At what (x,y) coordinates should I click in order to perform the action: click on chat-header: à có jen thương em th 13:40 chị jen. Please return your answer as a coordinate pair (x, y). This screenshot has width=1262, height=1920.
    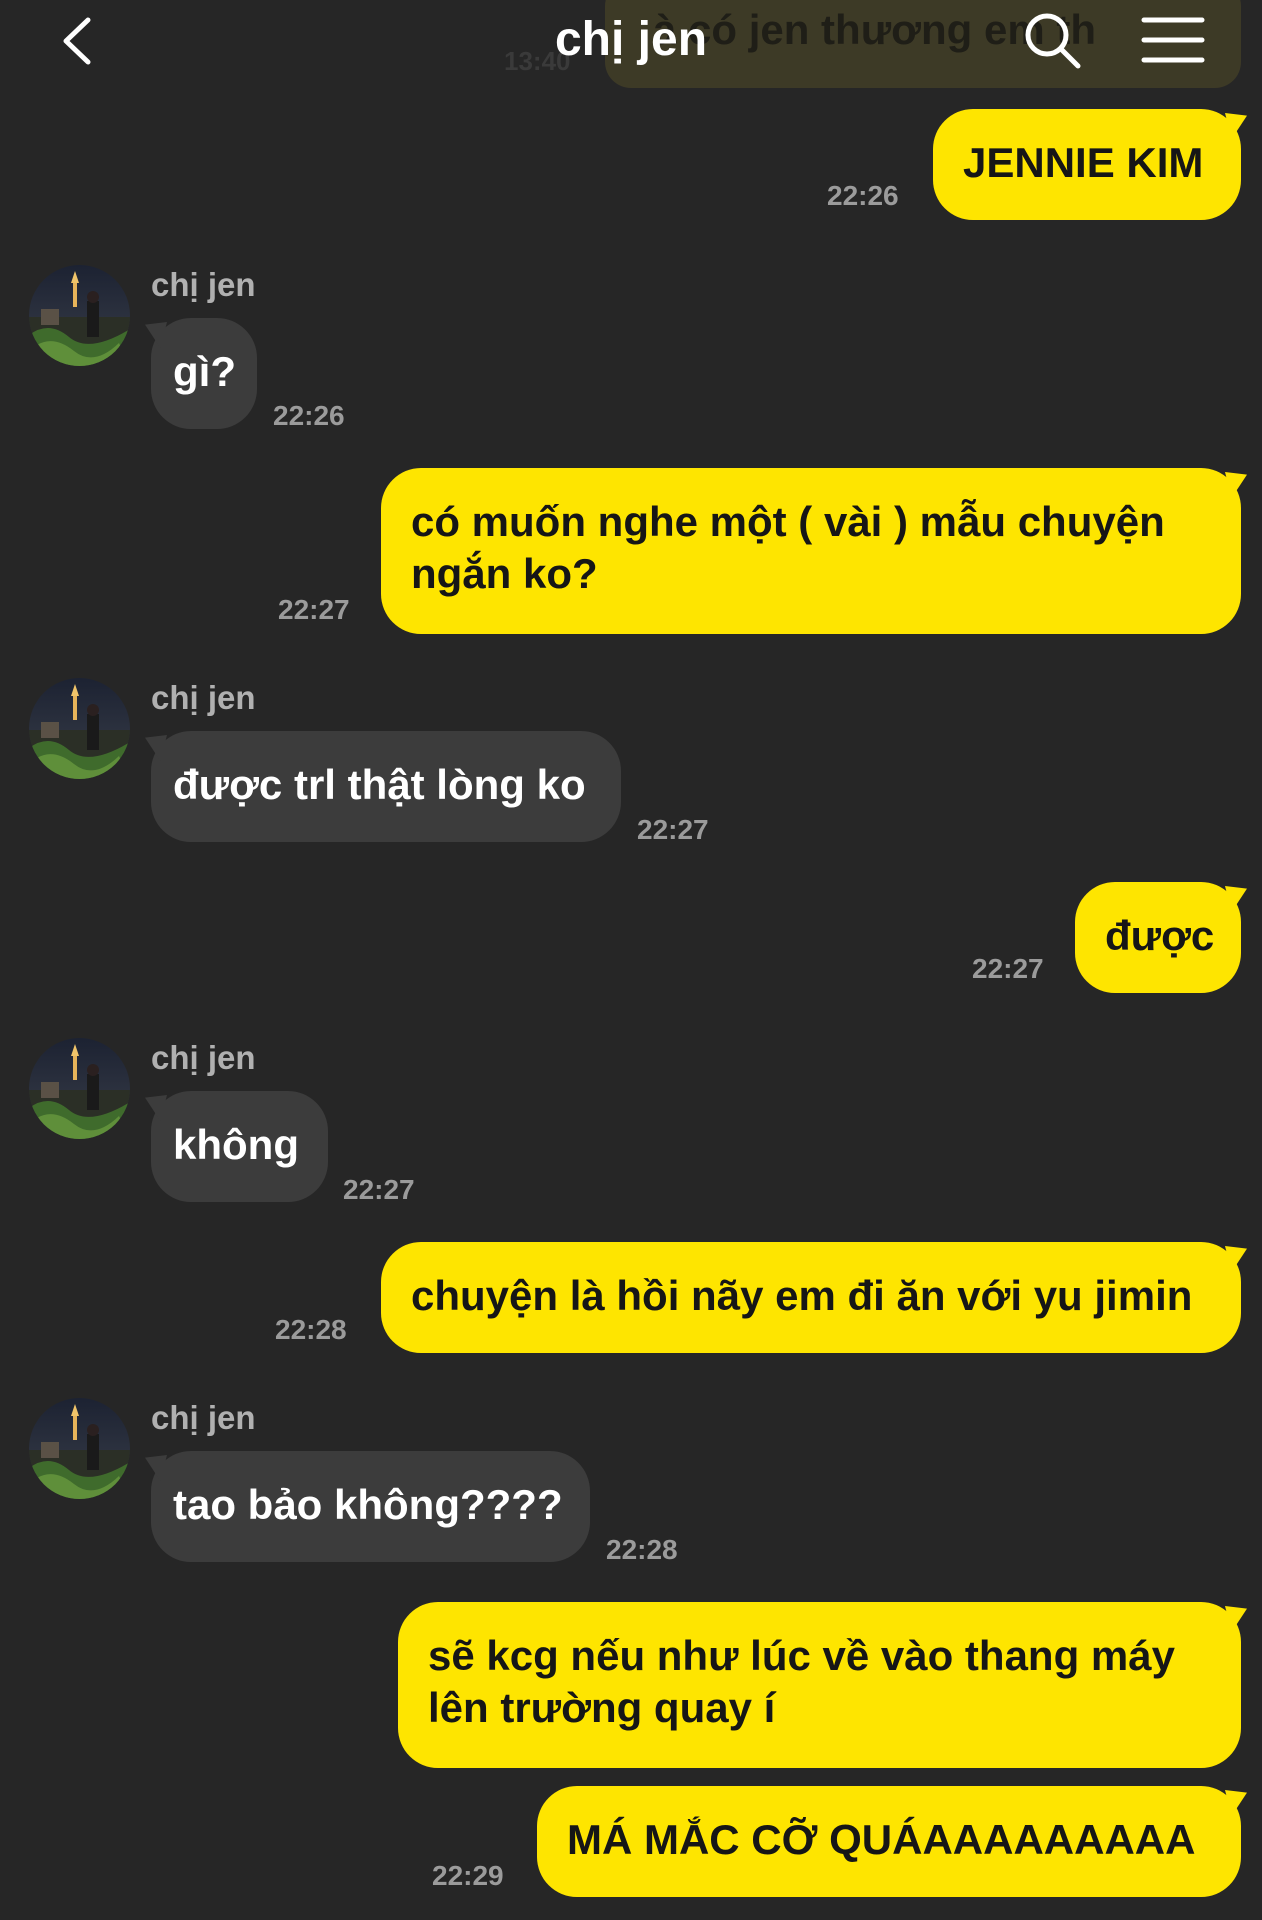
    Looking at the image, I should click on (631, 44).